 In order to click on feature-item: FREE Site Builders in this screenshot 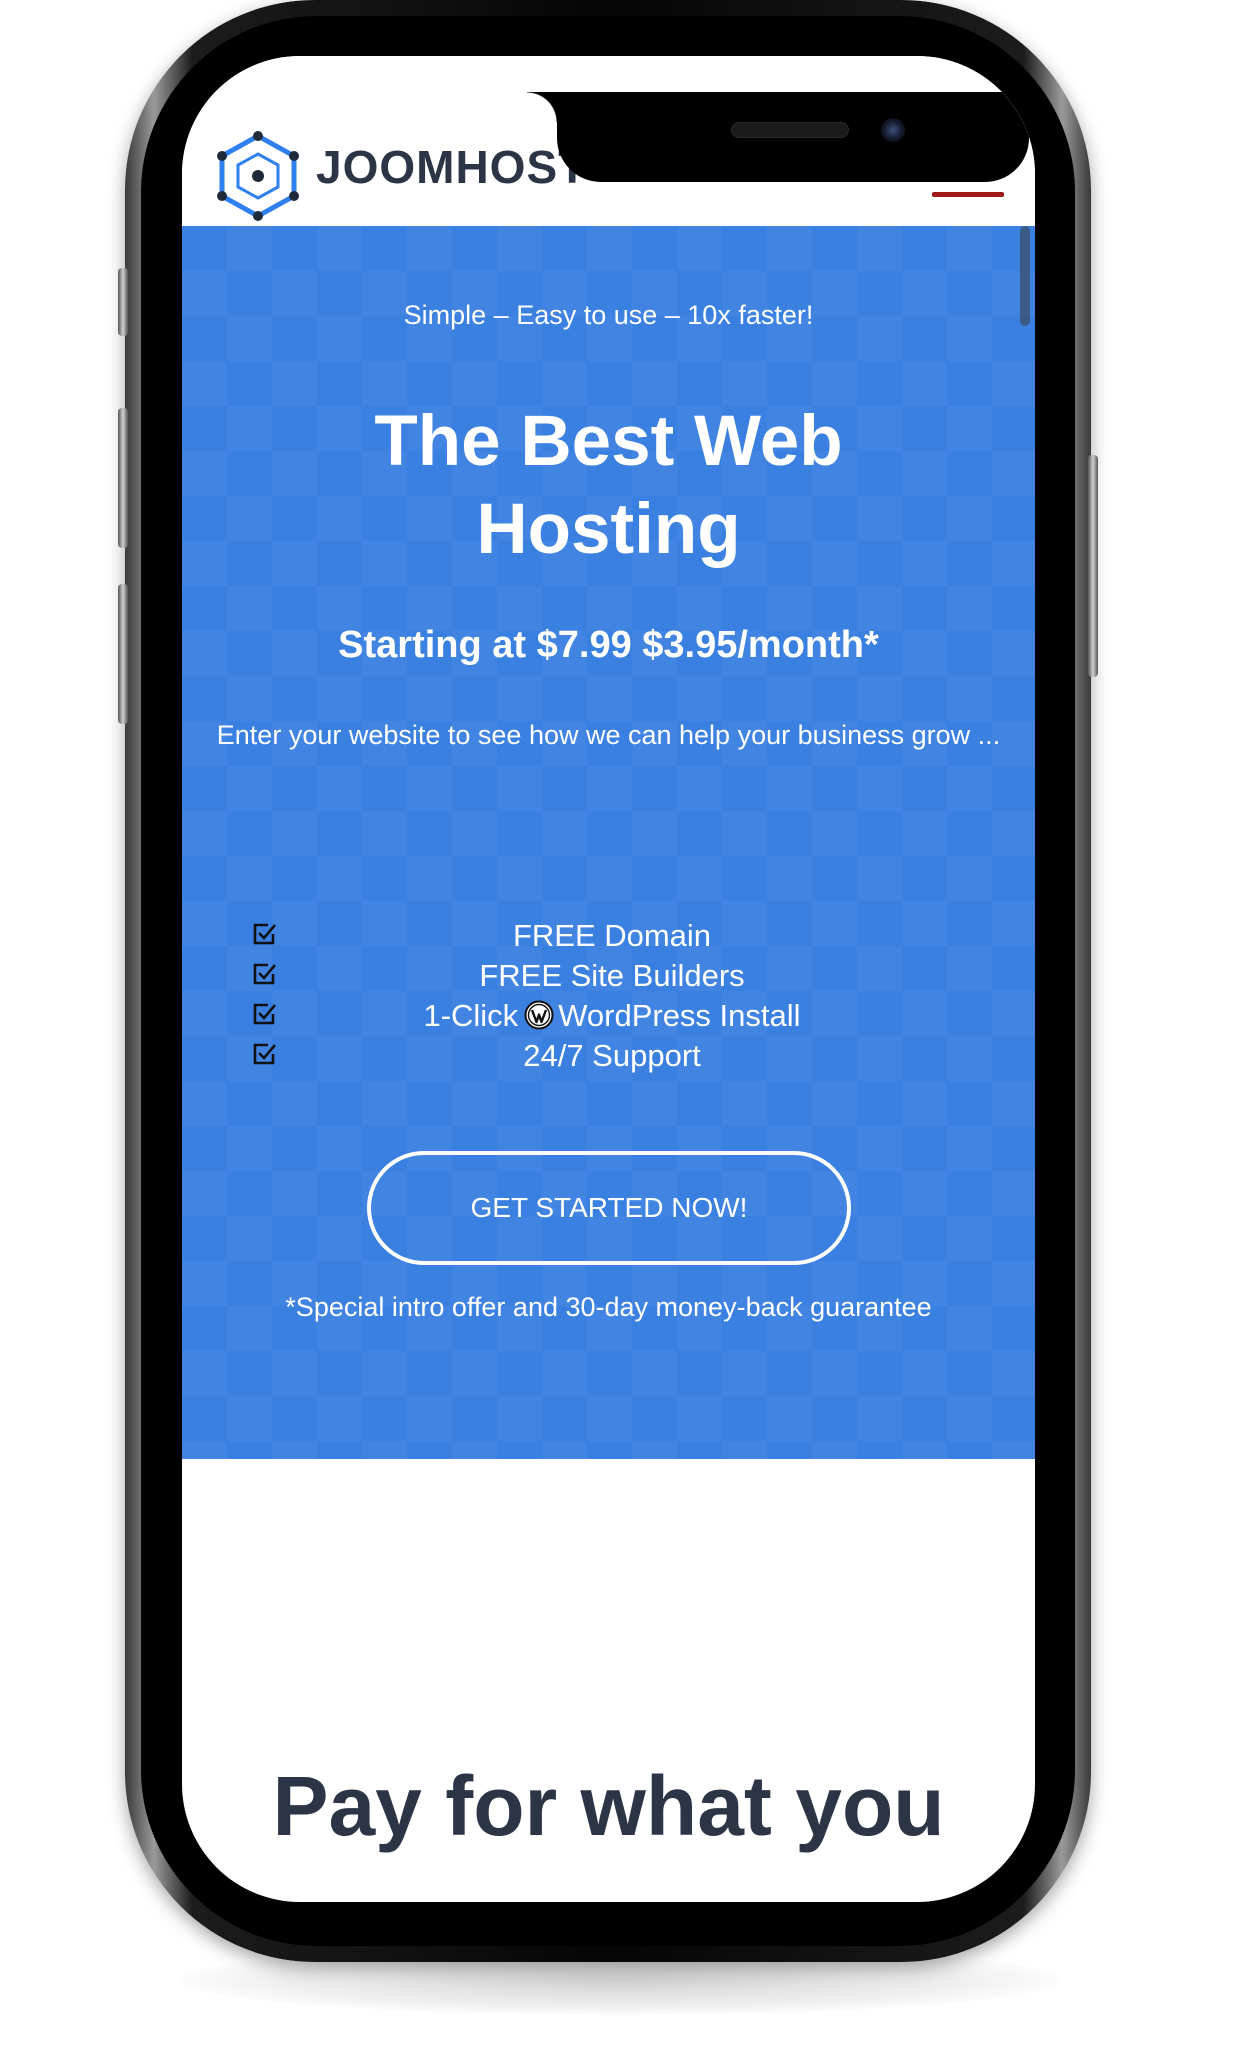, I will do `click(608, 976)`.